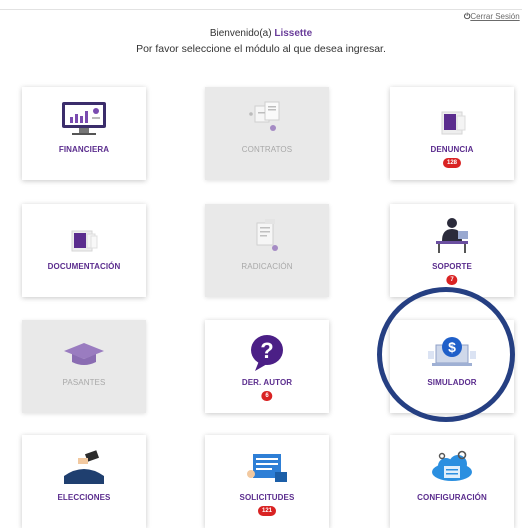  What do you see at coordinates (267, 497) in the screenshot?
I see `module-label: SOLICITUDES` at bounding box center [267, 497].